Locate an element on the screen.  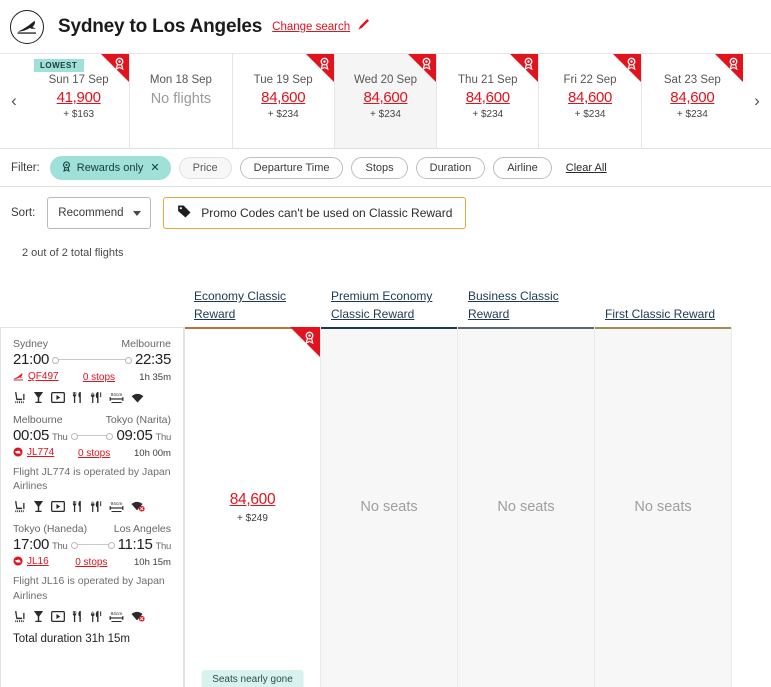
fare-cell-0: 84,600 + $249 Seats nearly gone is located at coordinates (252, 507).